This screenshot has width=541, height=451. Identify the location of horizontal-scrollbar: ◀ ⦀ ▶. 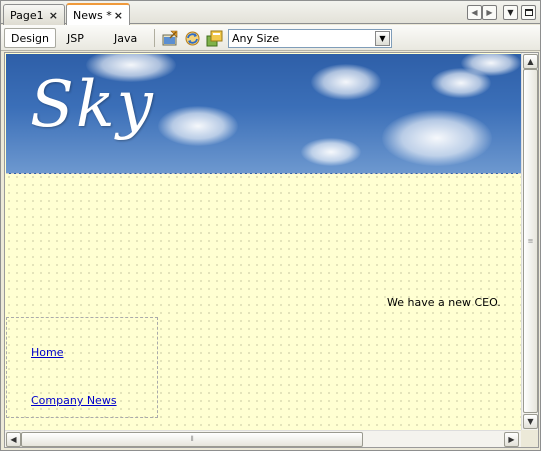
(263, 438).